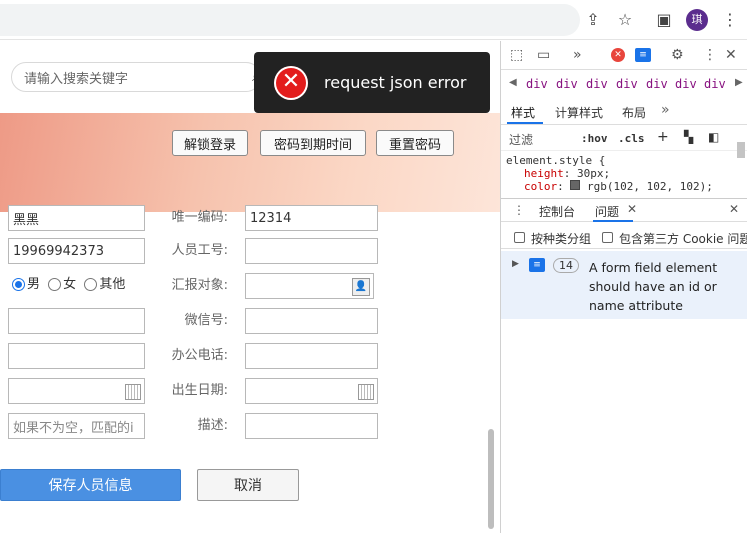 This screenshot has width=747, height=533. What do you see at coordinates (248, 485) in the screenshot?
I see `cancel-button: 取消` at bounding box center [248, 485].